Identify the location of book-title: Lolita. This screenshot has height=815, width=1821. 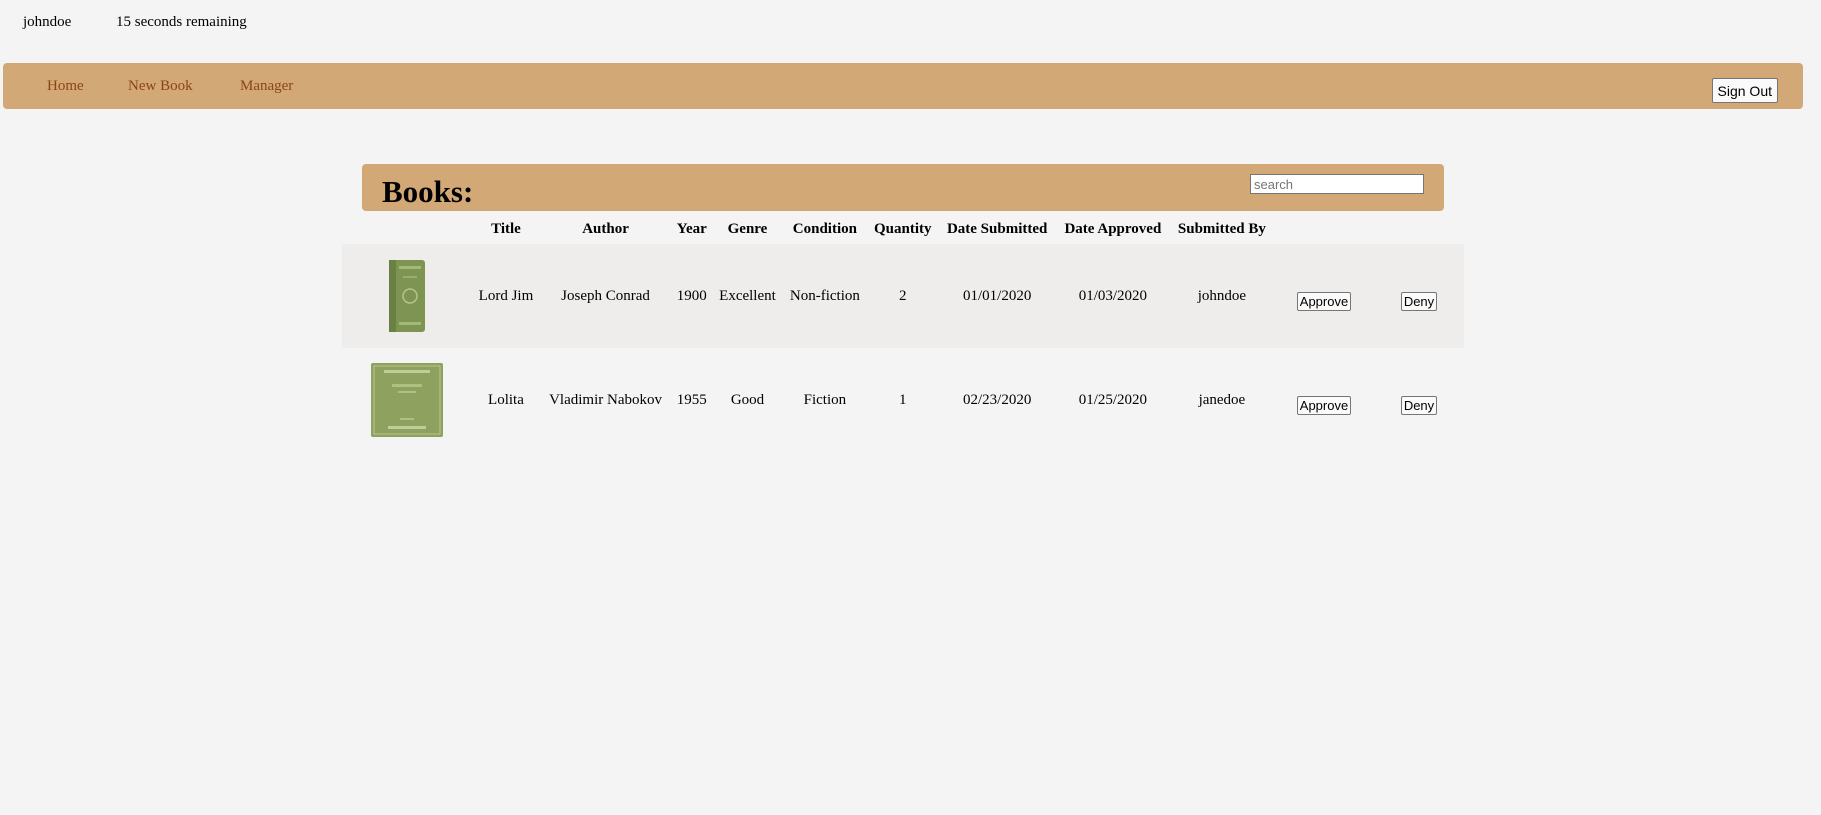
(506, 399).